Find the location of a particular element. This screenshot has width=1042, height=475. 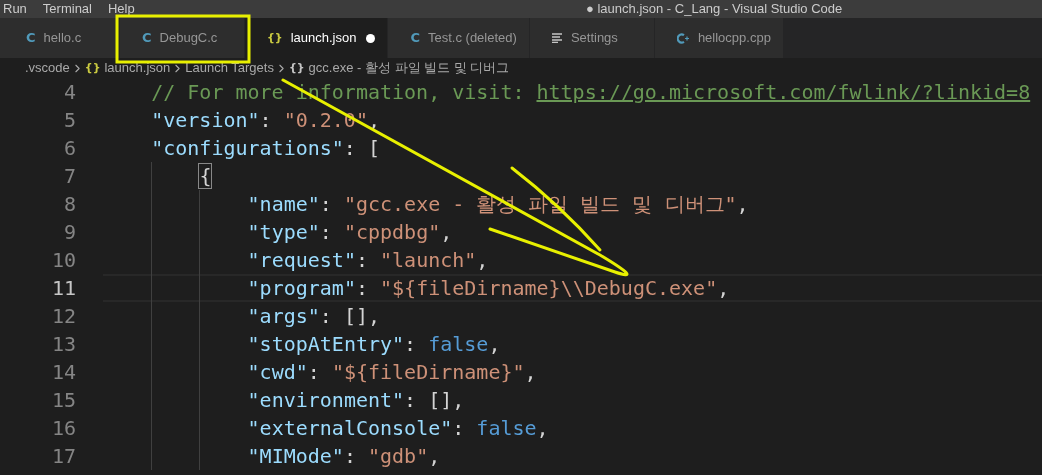

line-number: 16 is located at coordinates (63, 428).